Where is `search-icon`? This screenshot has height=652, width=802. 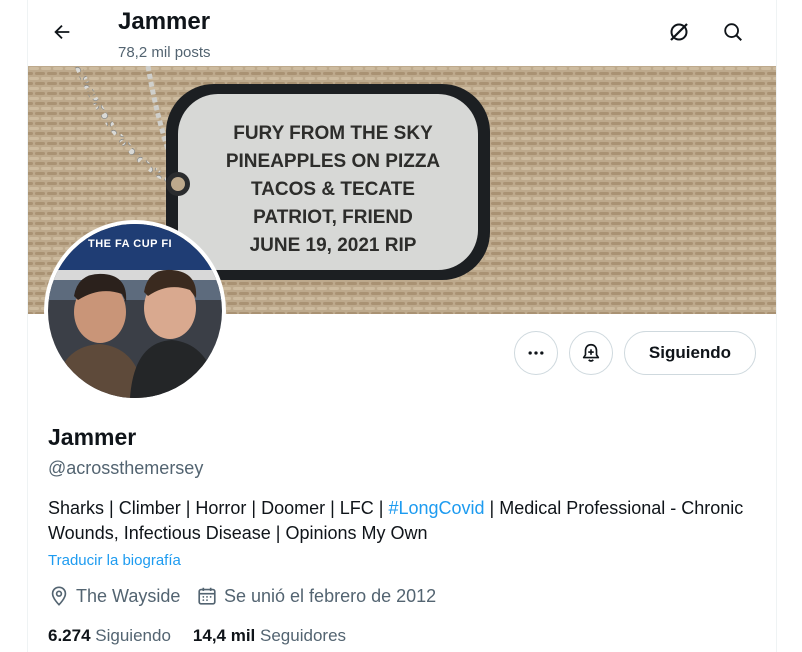 search-icon is located at coordinates (733, 32).